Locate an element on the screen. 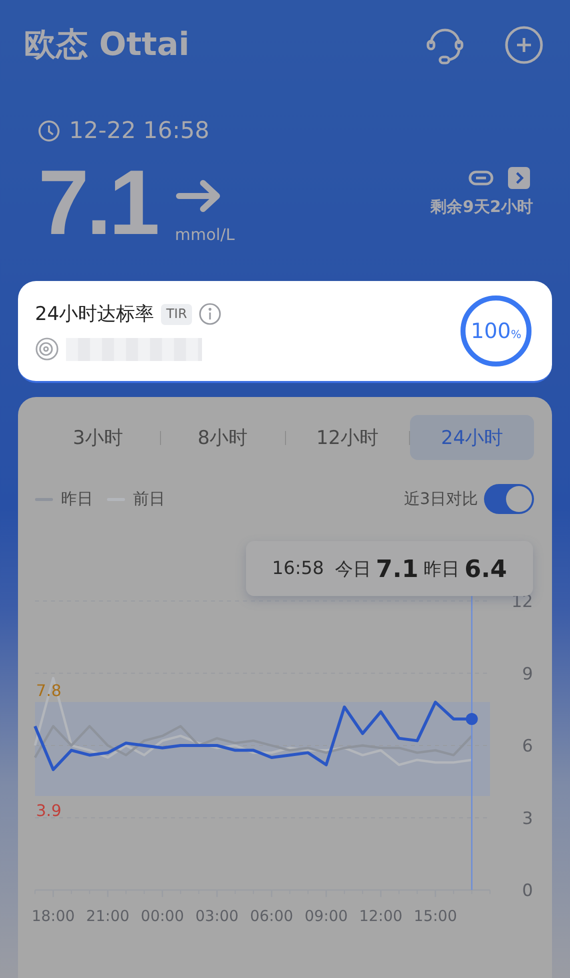  tooltip-label: 今日 is located at coordinates (352, 569).